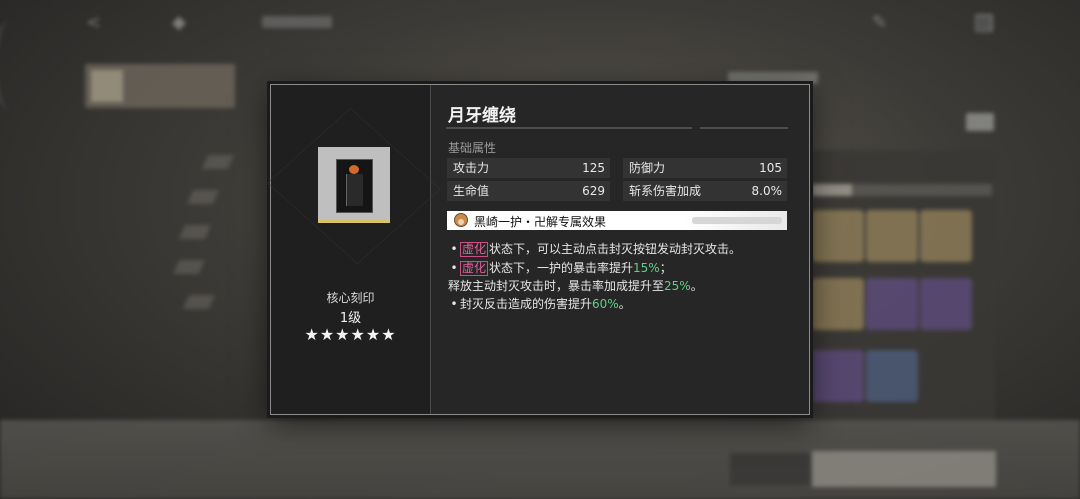 This screenshot has width=1080, height=499. I want to click on stat-value: 105, so click(770, 168).